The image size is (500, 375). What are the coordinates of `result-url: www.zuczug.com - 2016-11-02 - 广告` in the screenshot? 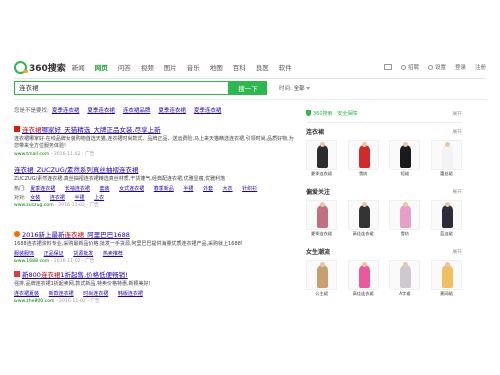 It's located at (155, 205).